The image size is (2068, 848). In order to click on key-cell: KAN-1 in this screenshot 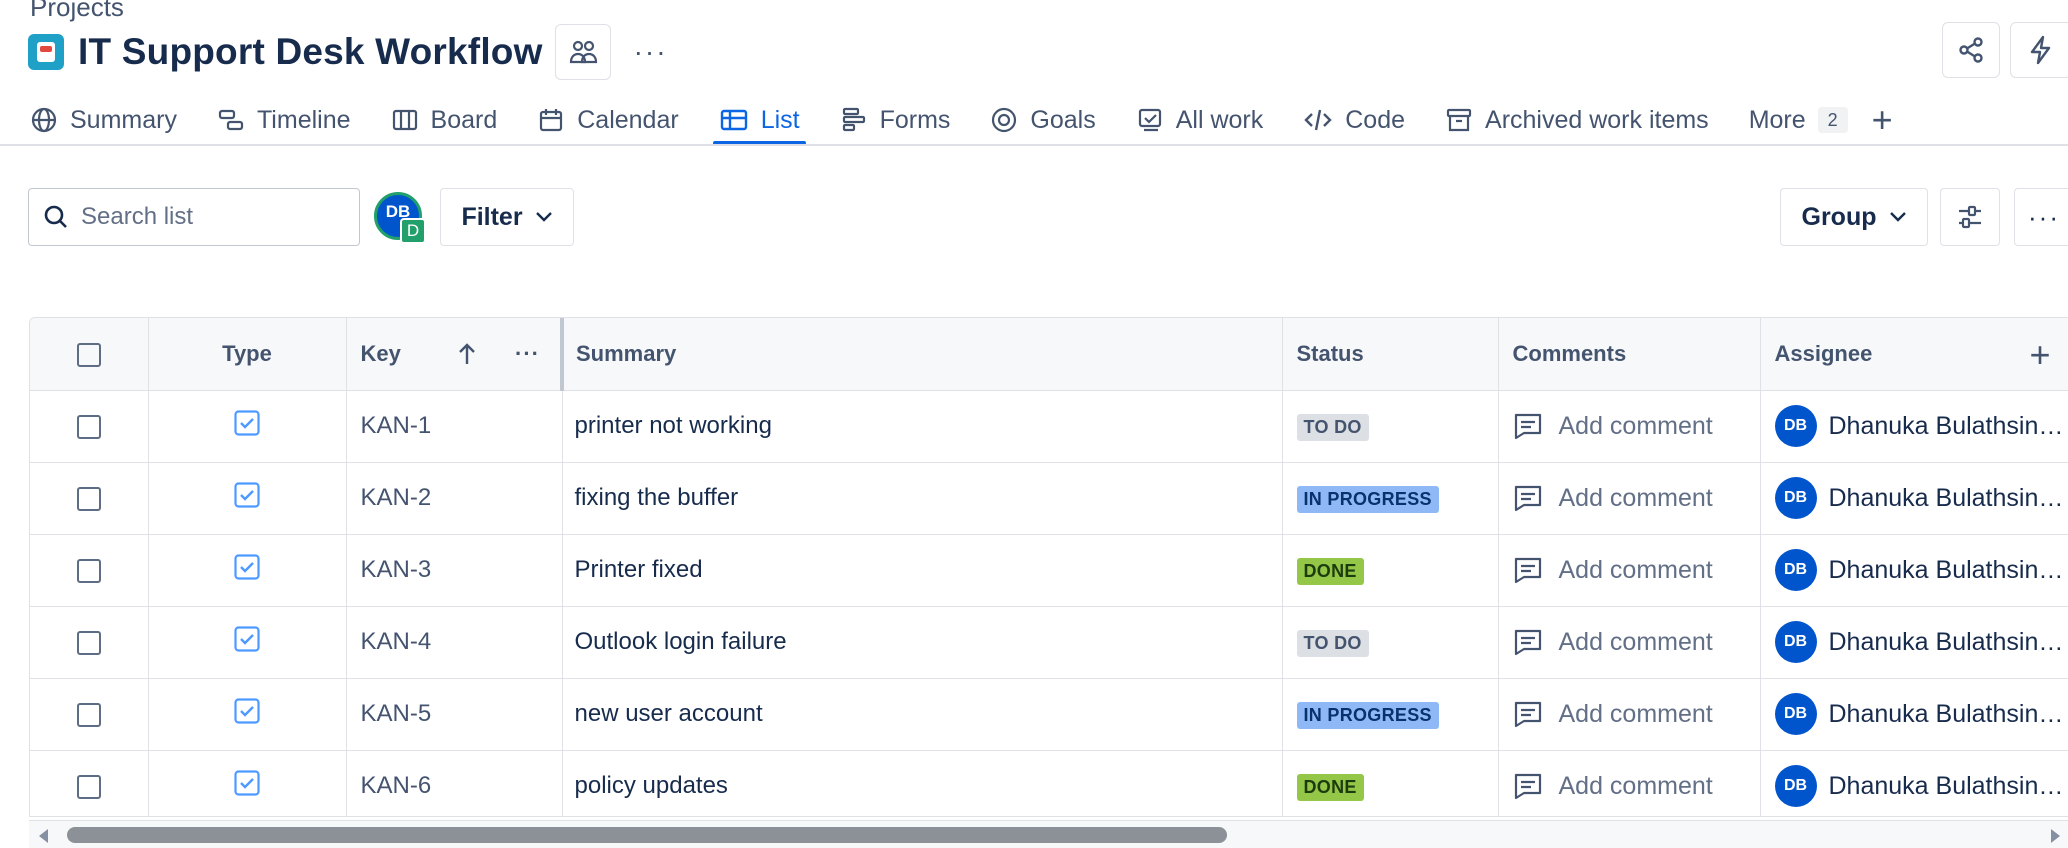, I will do `click(454, 426)`.